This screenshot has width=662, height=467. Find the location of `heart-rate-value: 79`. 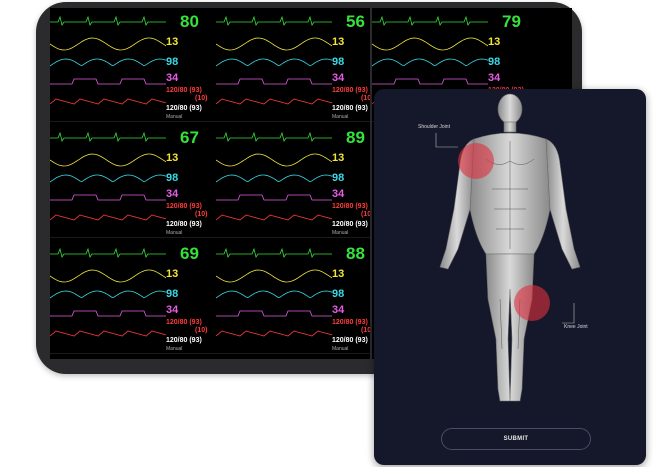

heart-rate-value: 79 is located at coordinates (511, 21).